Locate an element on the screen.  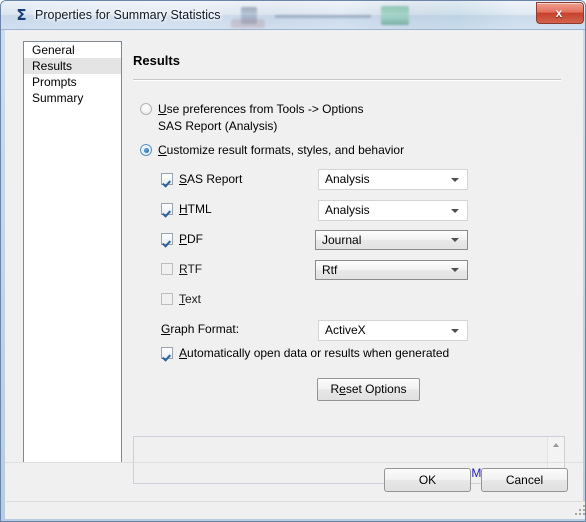
sidebar-item-results: Results is located at coordinates (72, 66).